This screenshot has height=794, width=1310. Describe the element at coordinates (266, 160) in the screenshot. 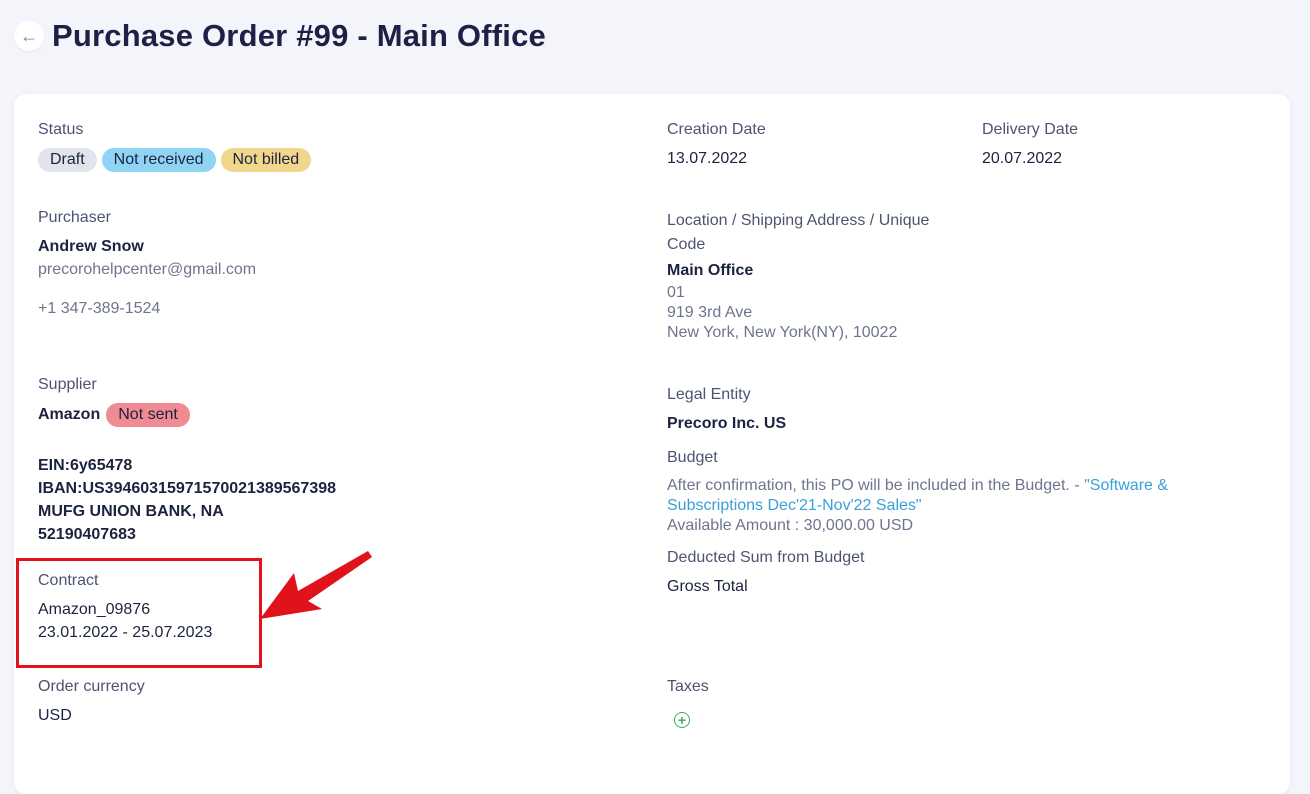

I see `status-badge-not-billed: Not billed` at that location.